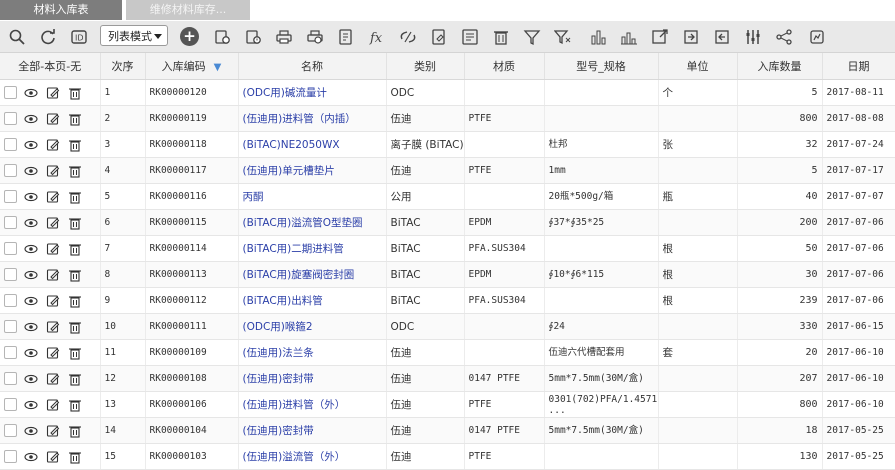  Describe the element at coordinates (61, 10) in the screenshot. I see `tab-material-inbound: 材料入库表` at that location.